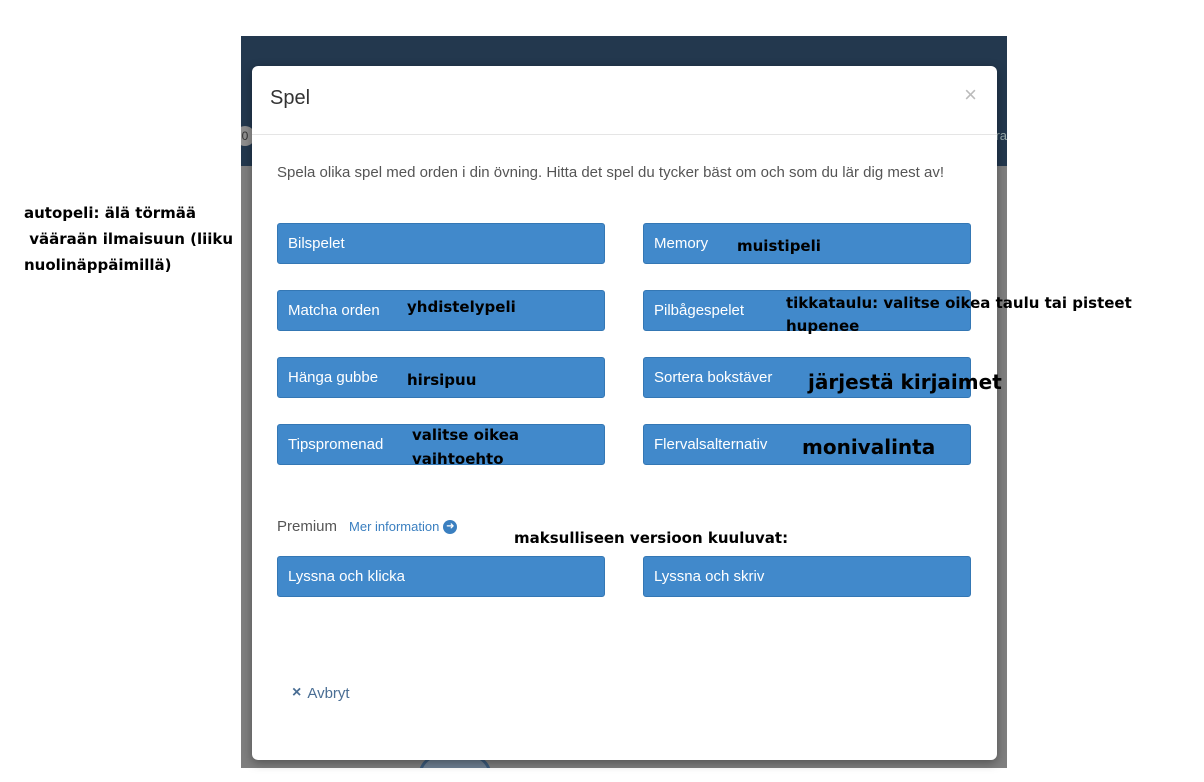 This screenshot has height=782, width=1204. I want to click on premium-section-label: Premium Mer information ➜, so click(367, 526).